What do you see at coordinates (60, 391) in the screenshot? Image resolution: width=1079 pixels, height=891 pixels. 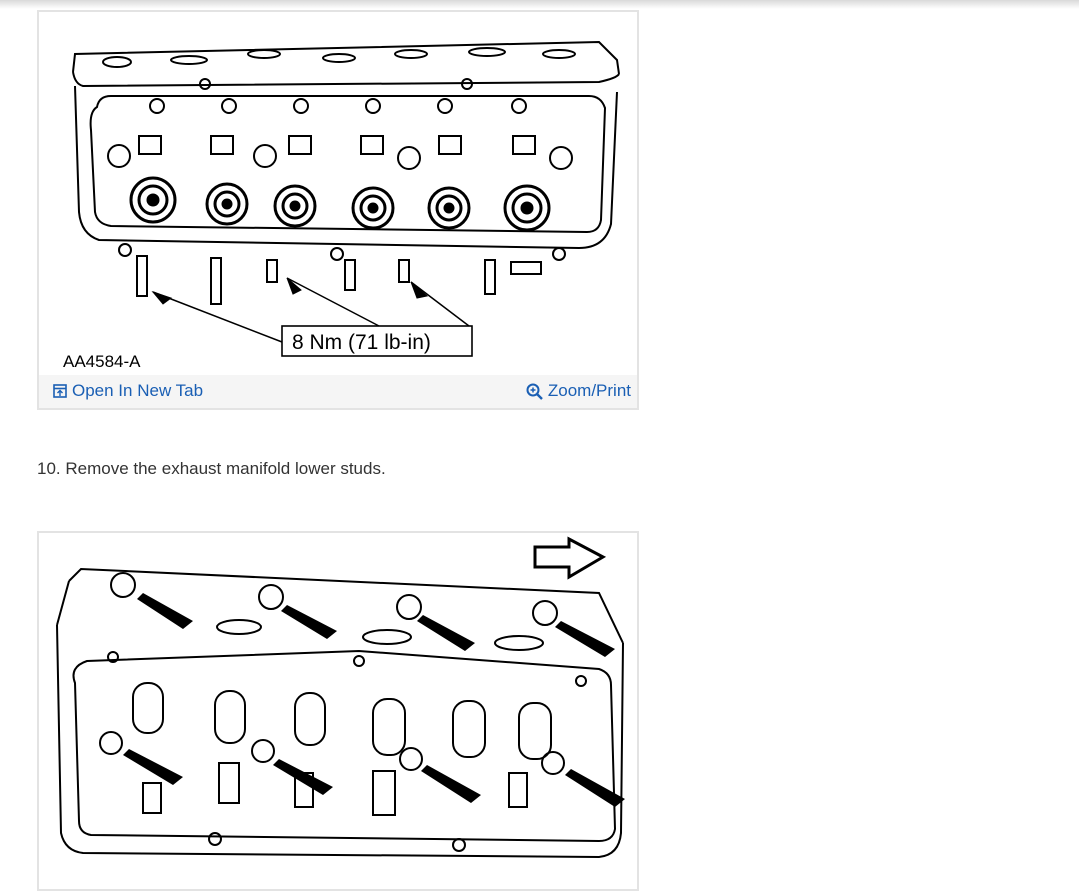 I see `open-in-new-tab-icon` at bounding box center [60, 391].